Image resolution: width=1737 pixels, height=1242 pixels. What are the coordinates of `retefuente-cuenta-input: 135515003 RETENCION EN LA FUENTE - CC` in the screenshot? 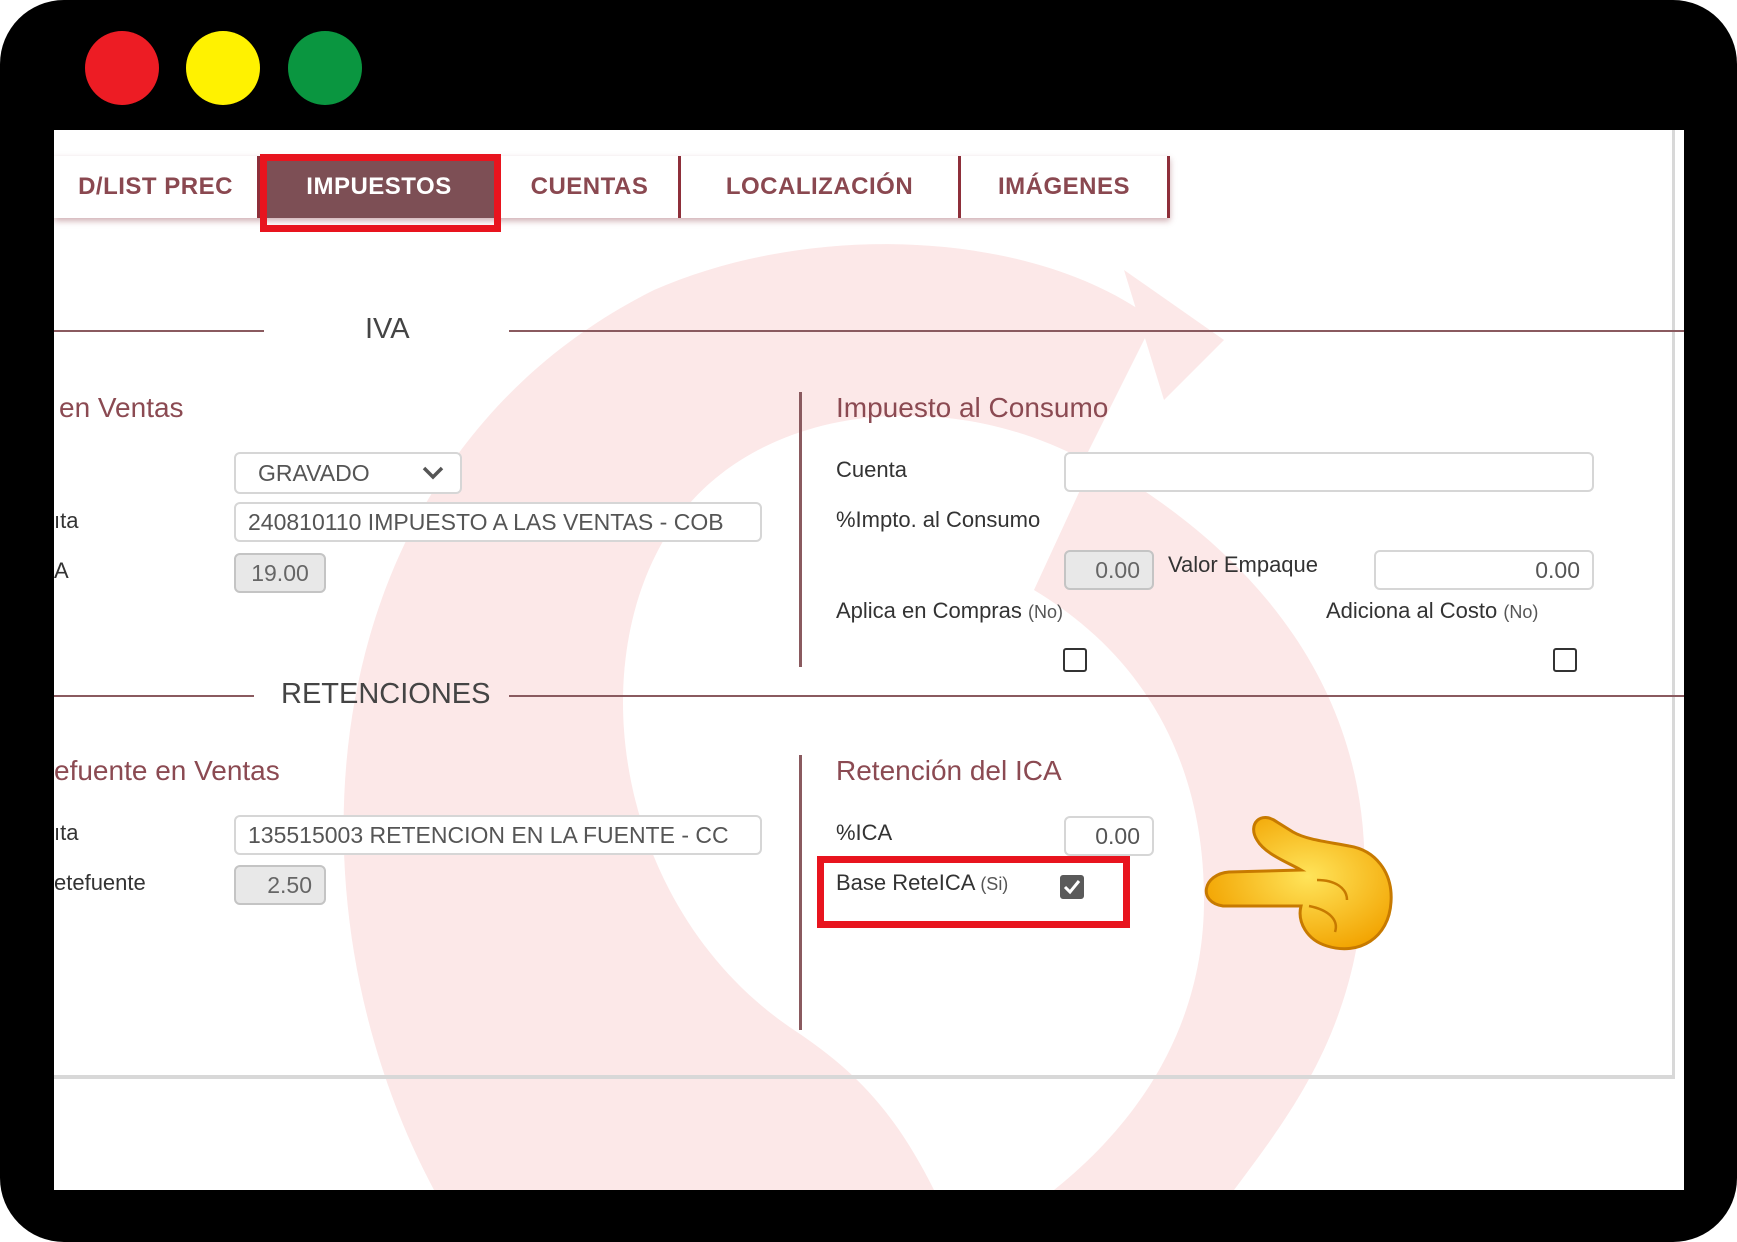 It's located at (498, 835).